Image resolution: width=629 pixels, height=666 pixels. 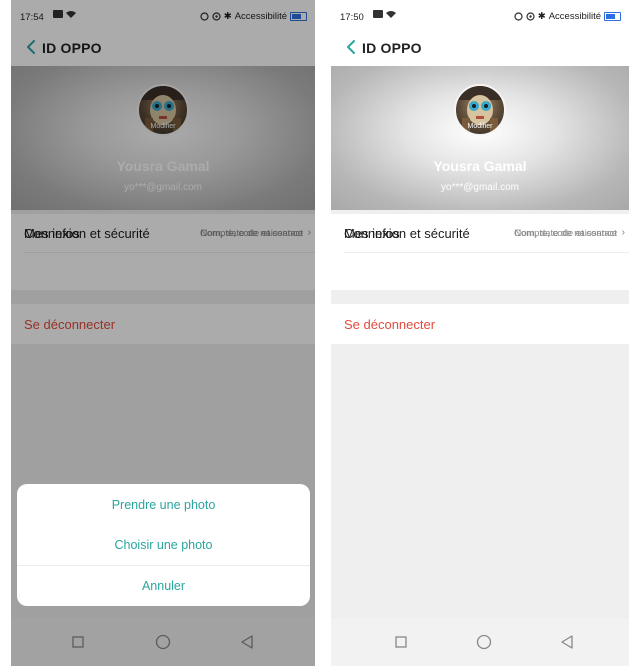 What do you see at coordinates (389, 324) in the screenshot?
I see `logout-button: Se déconnecter` at bounding box center [389, 324].